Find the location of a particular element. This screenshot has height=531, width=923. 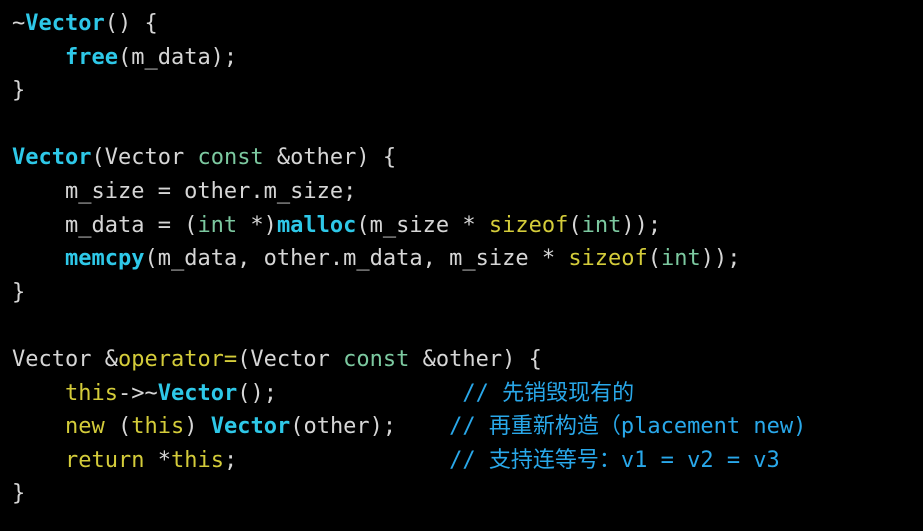

code-token-plain: () { is located at coordinates (131, 23).